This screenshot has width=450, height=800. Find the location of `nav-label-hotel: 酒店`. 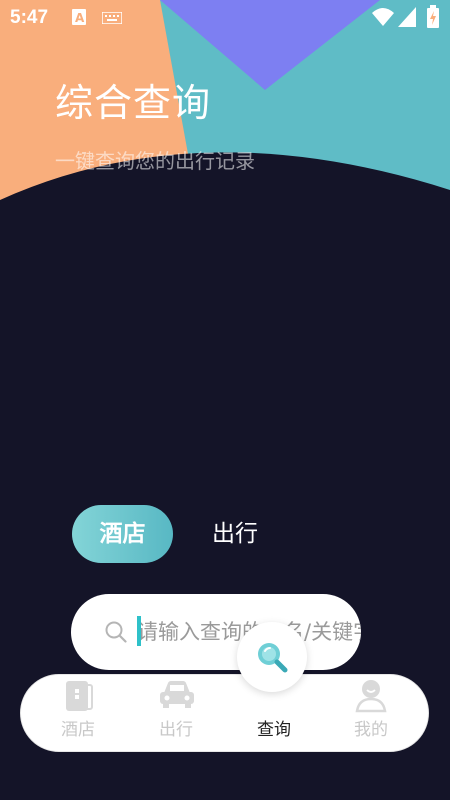

nav-label-hotel: 酒店 is located at coordinates (78, 730).